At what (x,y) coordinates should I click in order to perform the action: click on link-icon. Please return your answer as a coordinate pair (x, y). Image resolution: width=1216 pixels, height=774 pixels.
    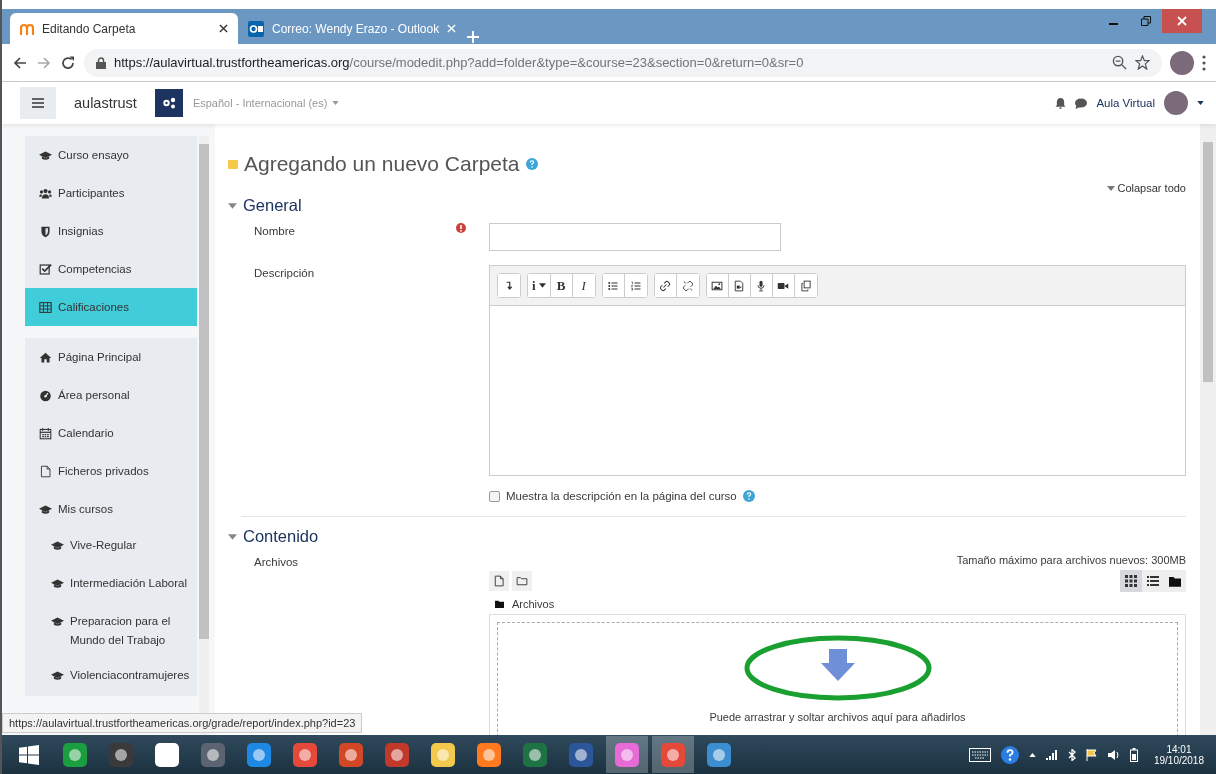
    Looking at the image, I should click on (665, 285).